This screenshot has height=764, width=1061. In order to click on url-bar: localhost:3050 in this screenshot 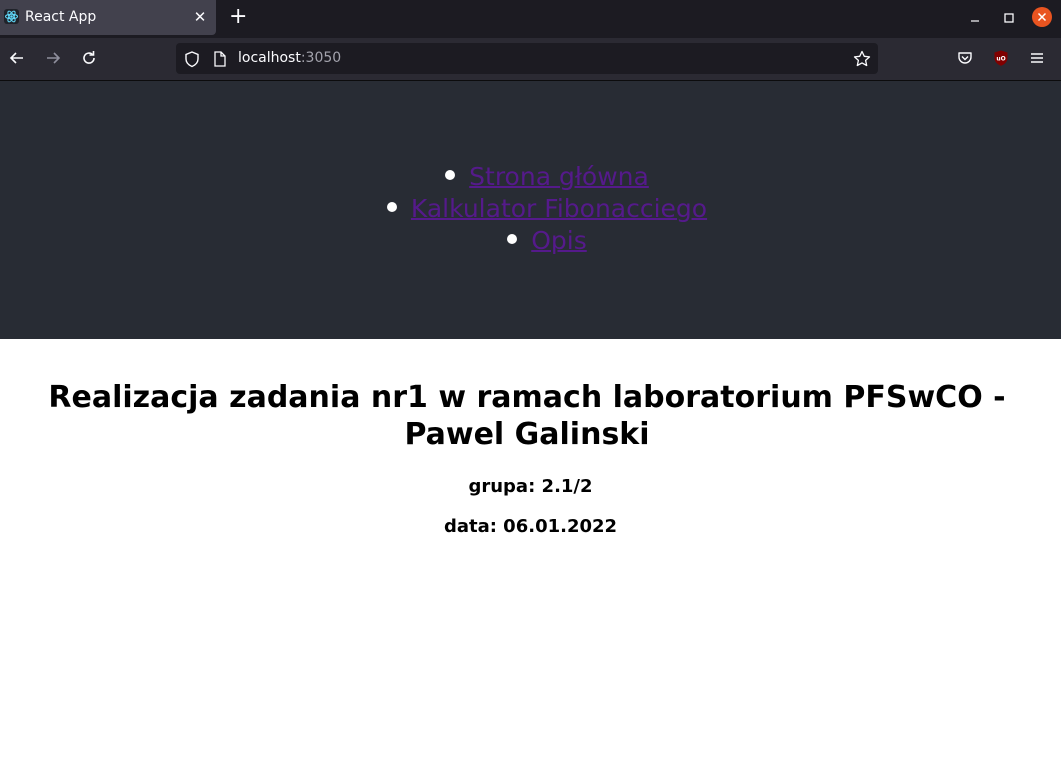, I will do `click(527, 58)`.